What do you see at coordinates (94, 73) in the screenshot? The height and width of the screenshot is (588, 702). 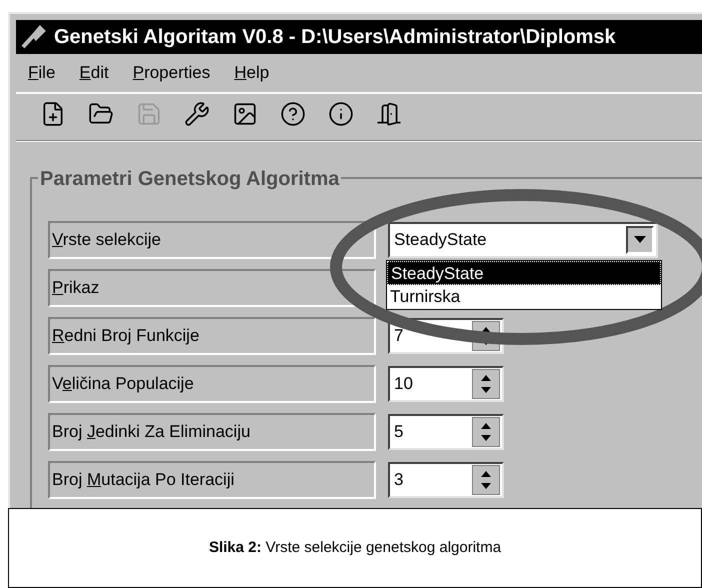 I see `menu-item: Edit` at bounding box center [94, 73].